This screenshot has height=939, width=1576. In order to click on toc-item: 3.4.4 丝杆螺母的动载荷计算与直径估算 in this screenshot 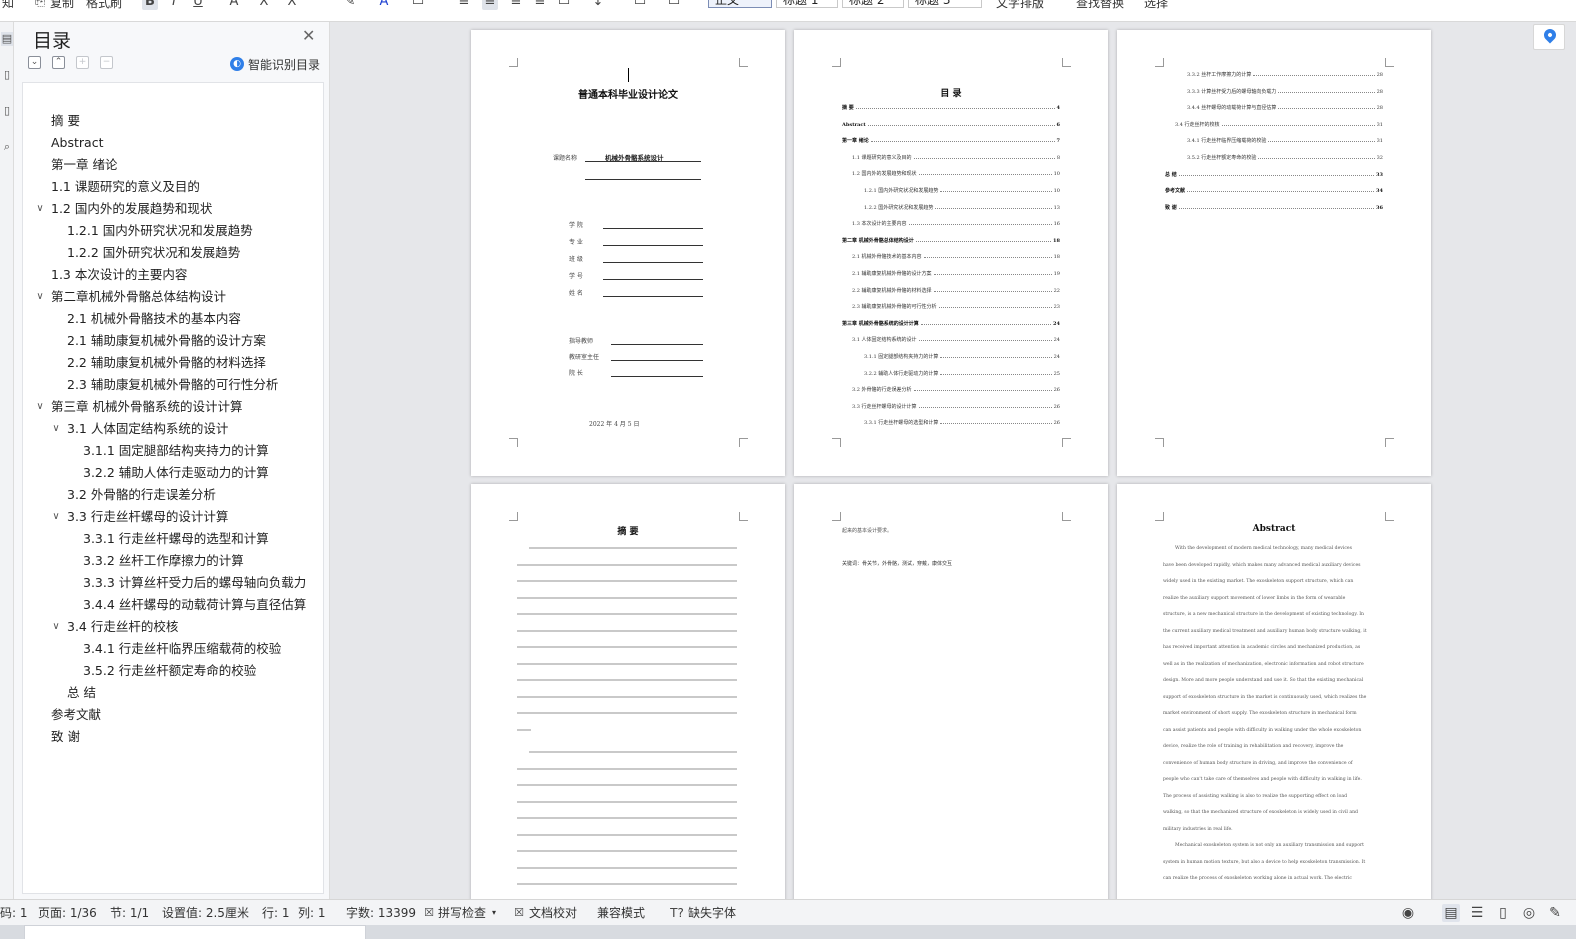, I will do `click(194, 605)`.